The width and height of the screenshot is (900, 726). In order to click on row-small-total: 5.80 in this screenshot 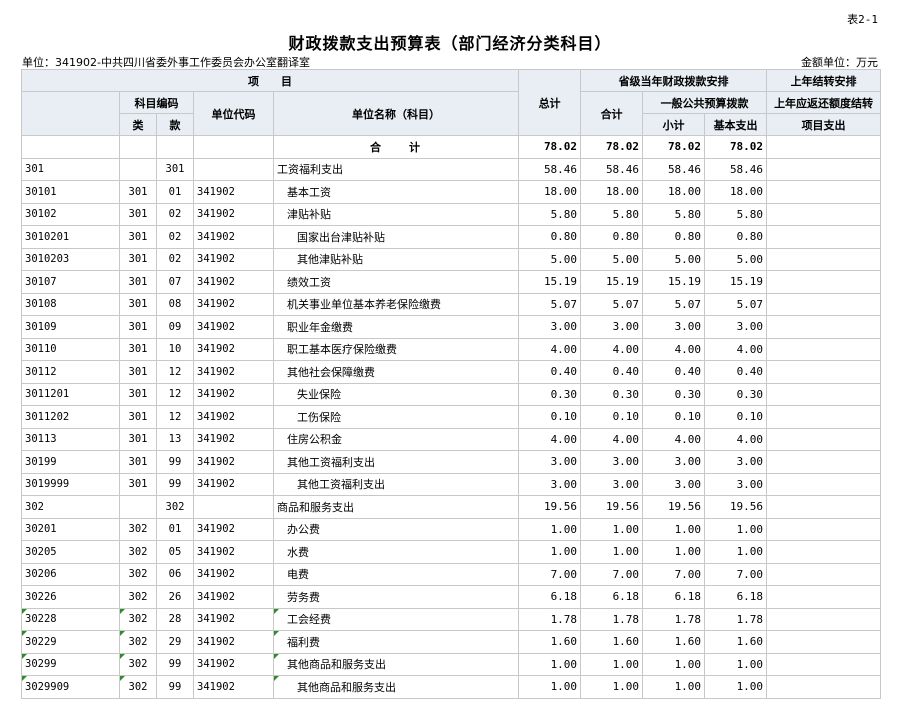, I will do `click(674, 214)`.